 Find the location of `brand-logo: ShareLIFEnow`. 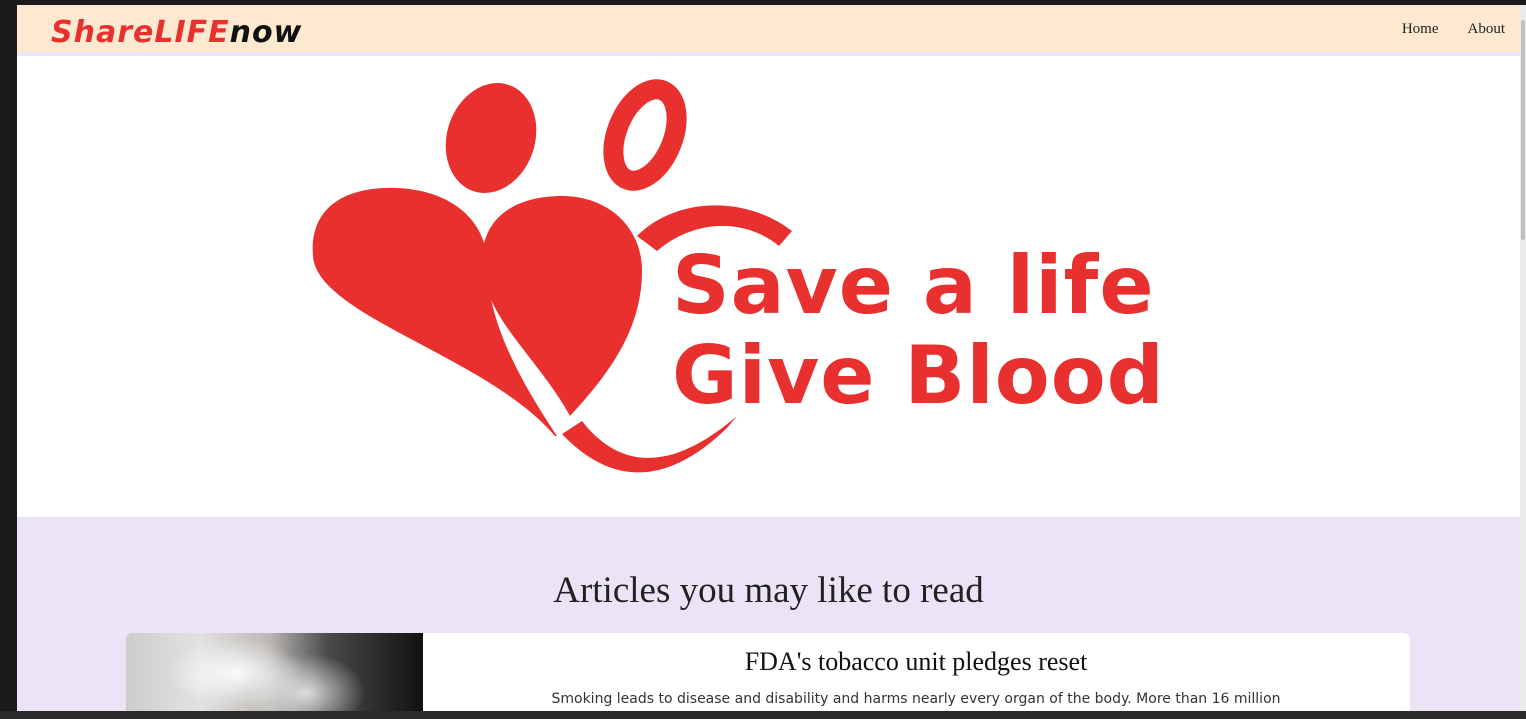

brand-logo: ShareLIFEnow is located at coordinates (176, 33).